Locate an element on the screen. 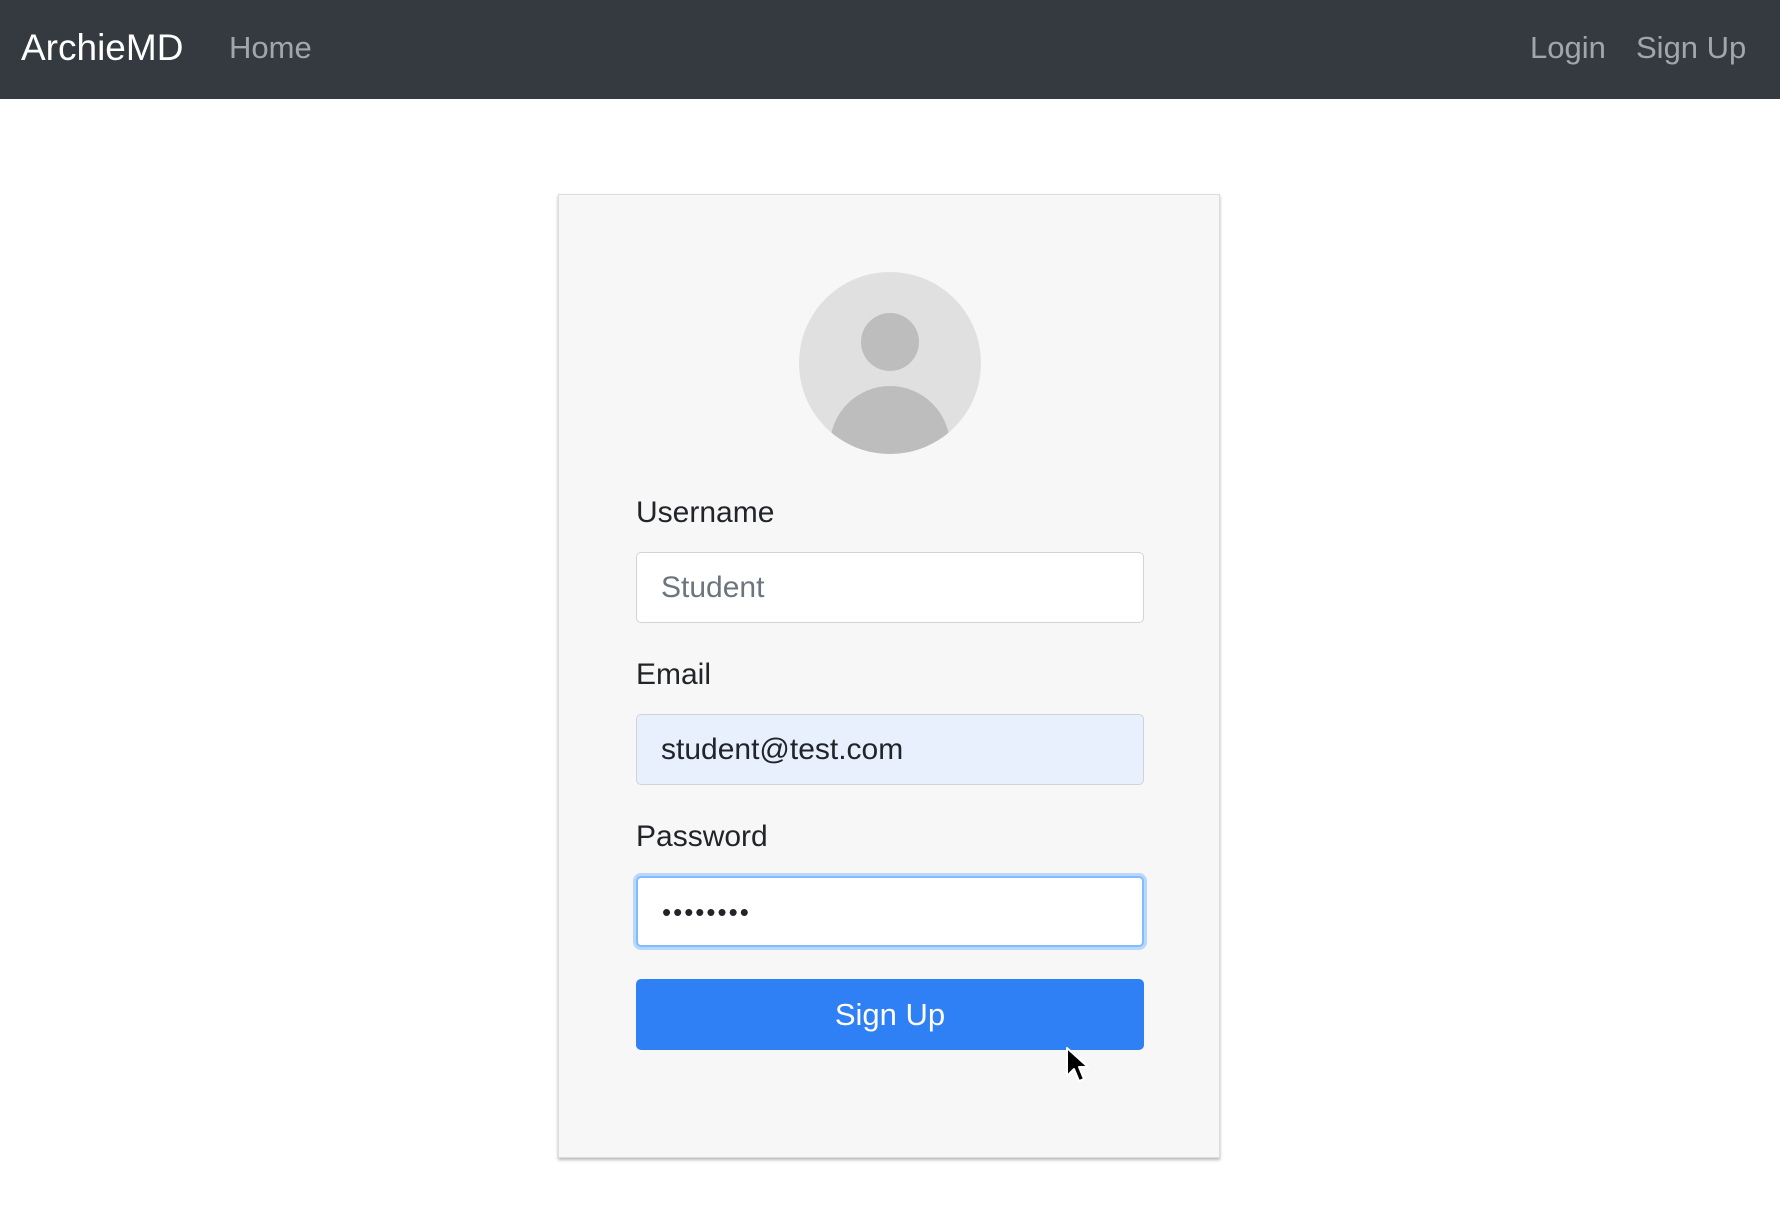  username-label: Username is located at coordinates (705, 512).